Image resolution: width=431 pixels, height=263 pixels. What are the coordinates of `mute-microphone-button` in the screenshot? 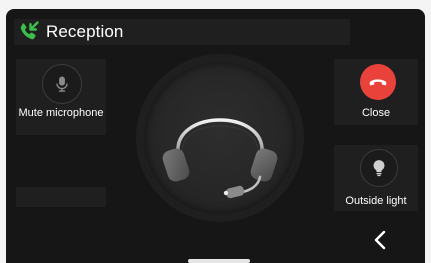 It's located at (62, 84).